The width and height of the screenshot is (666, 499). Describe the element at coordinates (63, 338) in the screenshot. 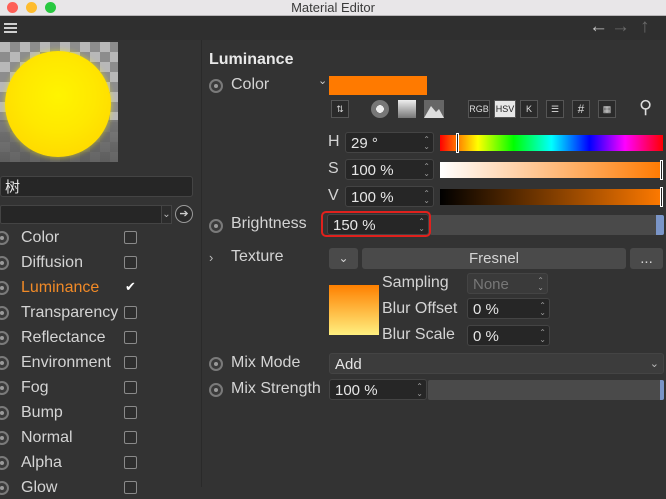

I see `channel-label: Reflectance` at that location.